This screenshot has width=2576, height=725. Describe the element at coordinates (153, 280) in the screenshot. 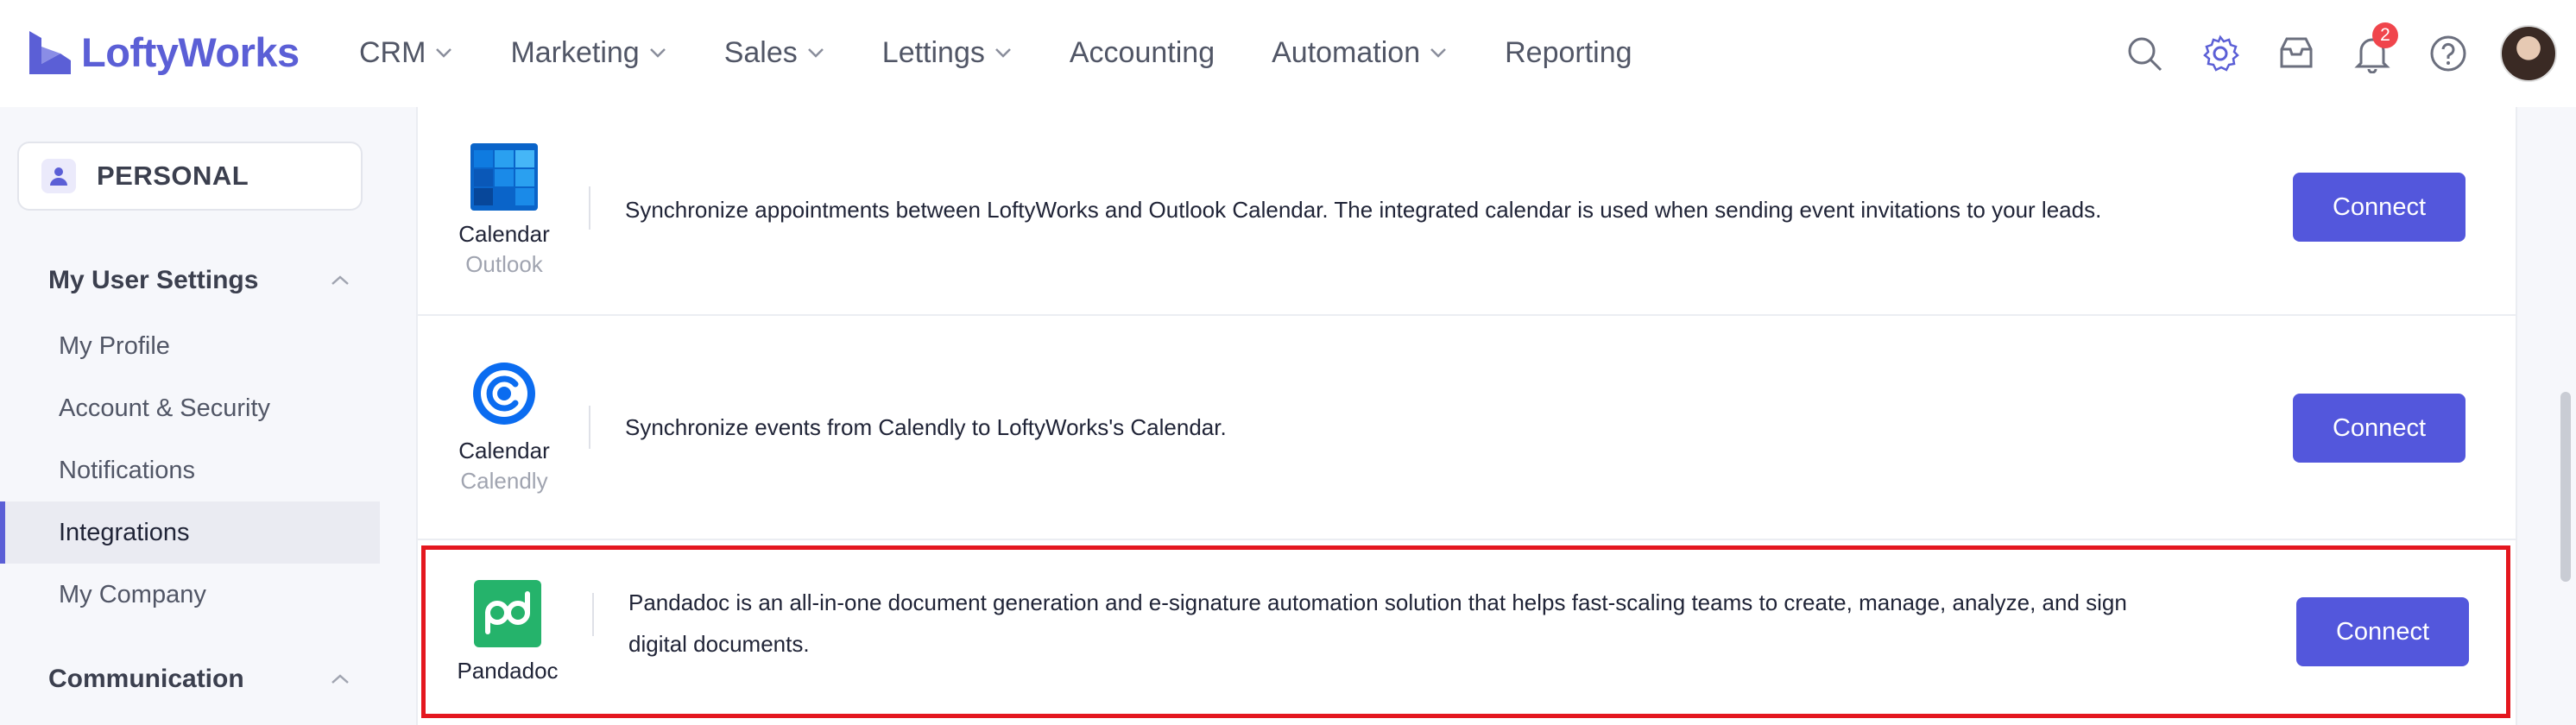

I see `section-title: My User Settings` at that location.